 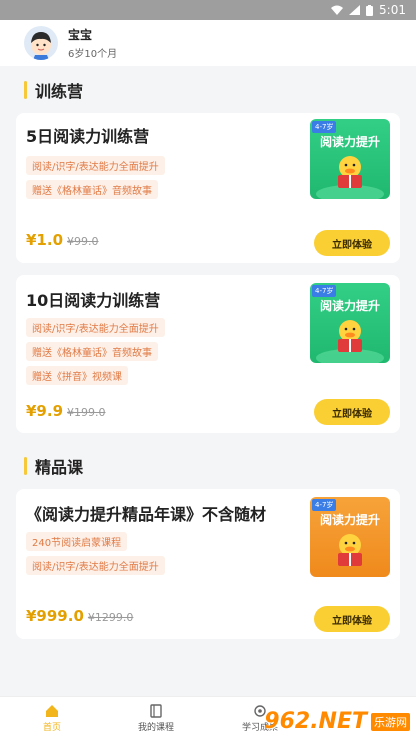 I want to click on site-watermark: 962.NET 乐游网, so click(x=337, y=721).